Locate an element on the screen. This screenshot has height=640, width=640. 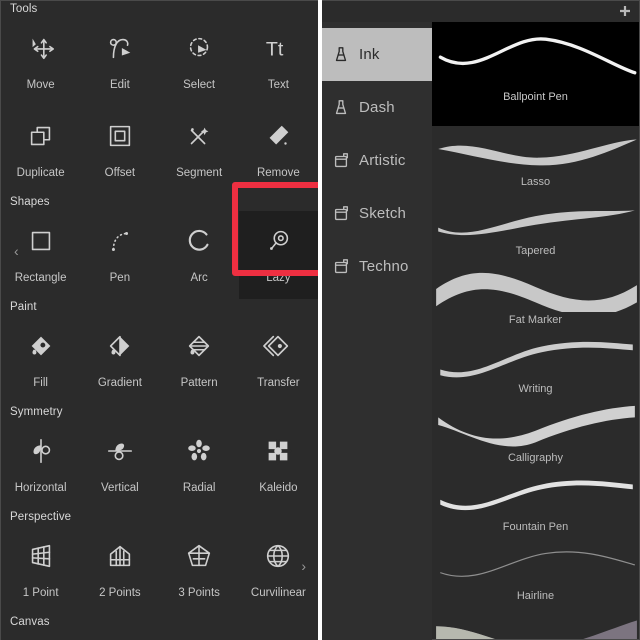
tool-gradient: Gradient is located at coordinates (119, 360).